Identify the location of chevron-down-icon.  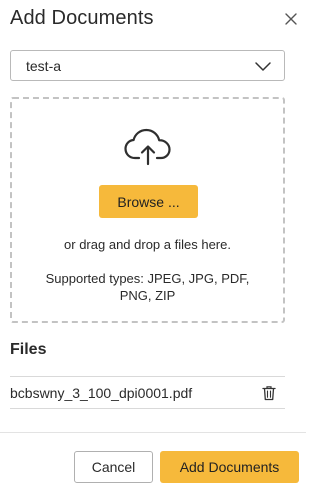
(263, 66).